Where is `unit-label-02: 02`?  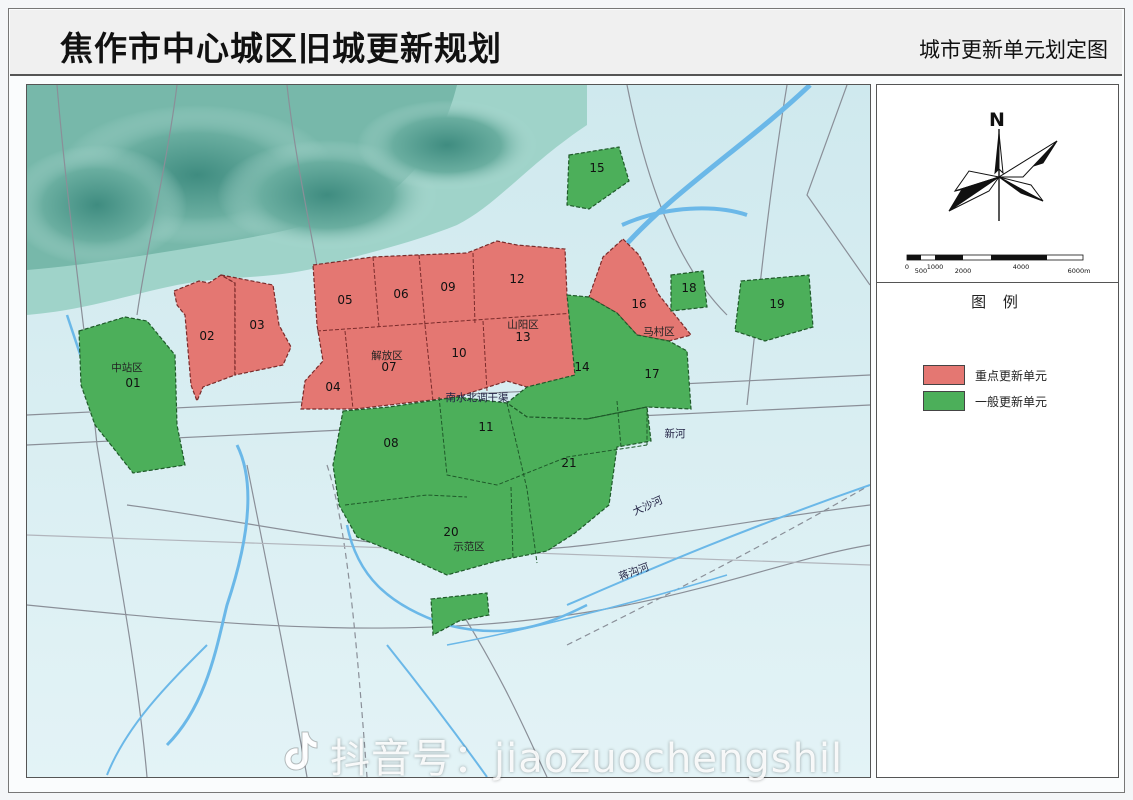
unit-label-02: 02 is located at coordinates (206, 336).